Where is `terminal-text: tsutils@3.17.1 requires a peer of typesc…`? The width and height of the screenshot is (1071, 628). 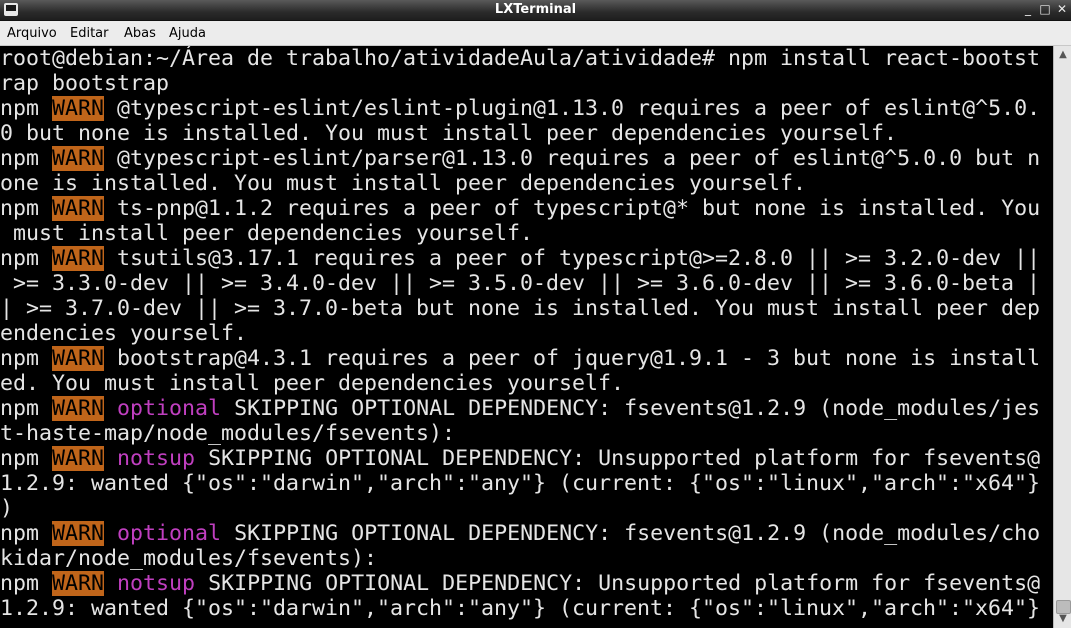 terminal-text: tsutils@3.17.1 requires a peer of typesc… is located at coordinates (572, 258).